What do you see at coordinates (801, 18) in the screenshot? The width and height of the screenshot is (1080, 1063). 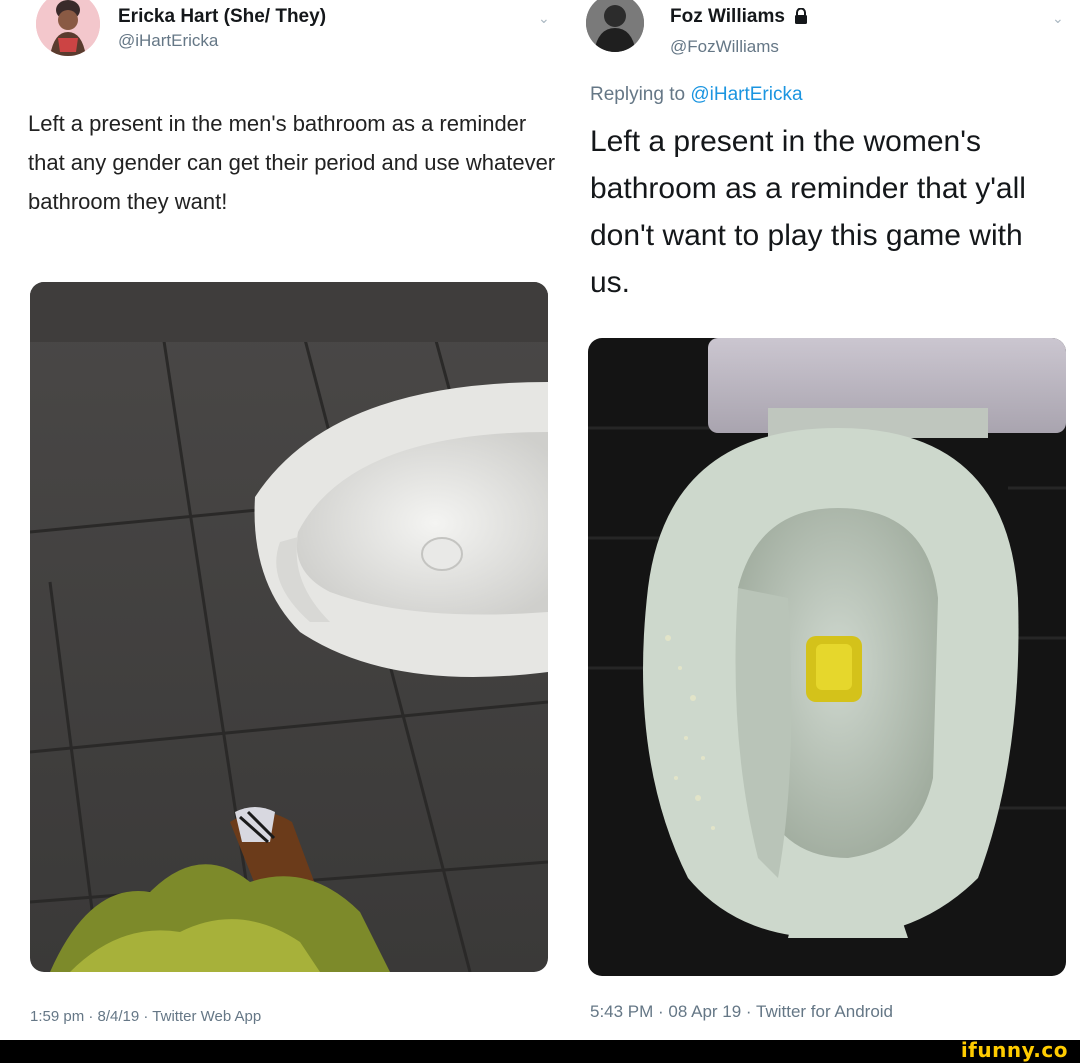 I see `lock-icon` at bounding box center [801, 18].